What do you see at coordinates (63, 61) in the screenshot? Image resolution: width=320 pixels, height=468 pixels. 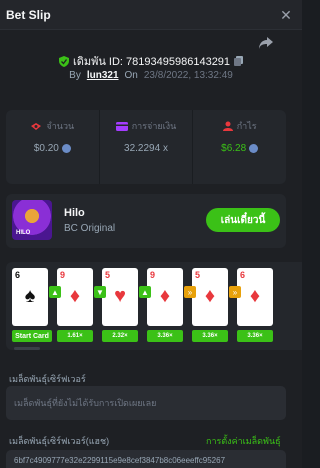 I see `shield-check-icon` at bounding box center [63, 61].